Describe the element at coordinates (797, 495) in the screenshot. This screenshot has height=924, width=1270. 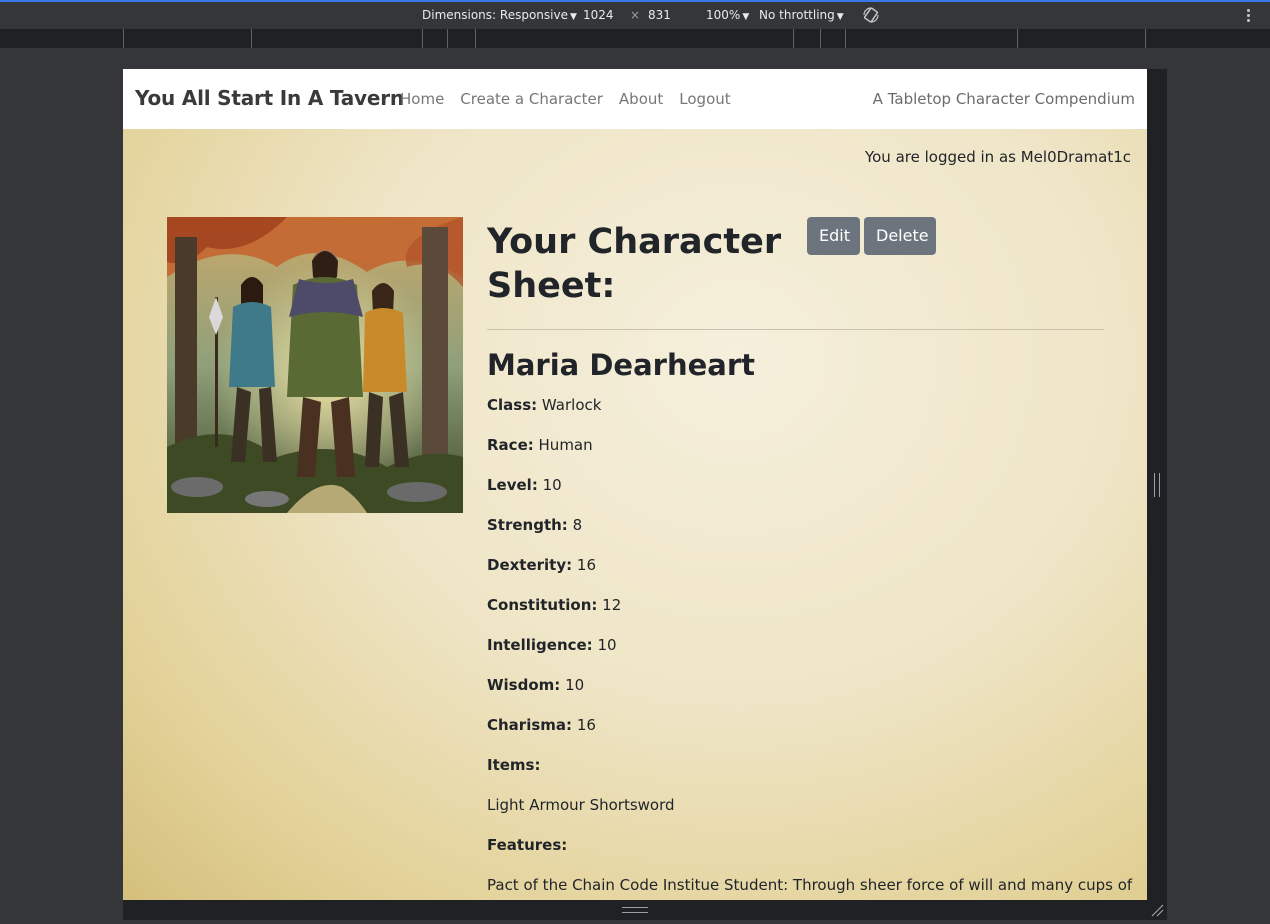
I see `stat-level: Level: 10` at that location.